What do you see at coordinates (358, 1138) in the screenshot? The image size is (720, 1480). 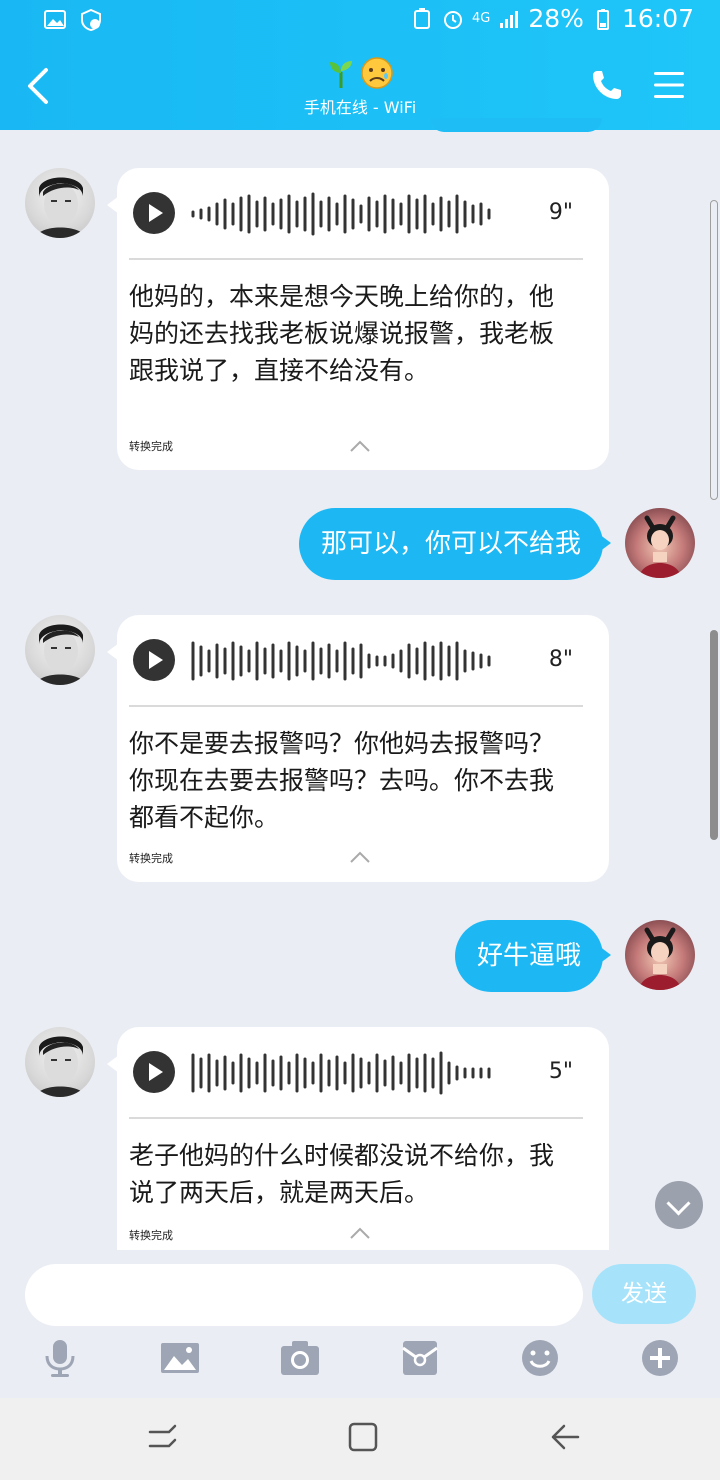 I see `voice-message-bubble: 5" 老子他妈的什么时候都没说不给你，我说了两天后，就是两天后。 转换完成` at bounding box center [358, 1138].